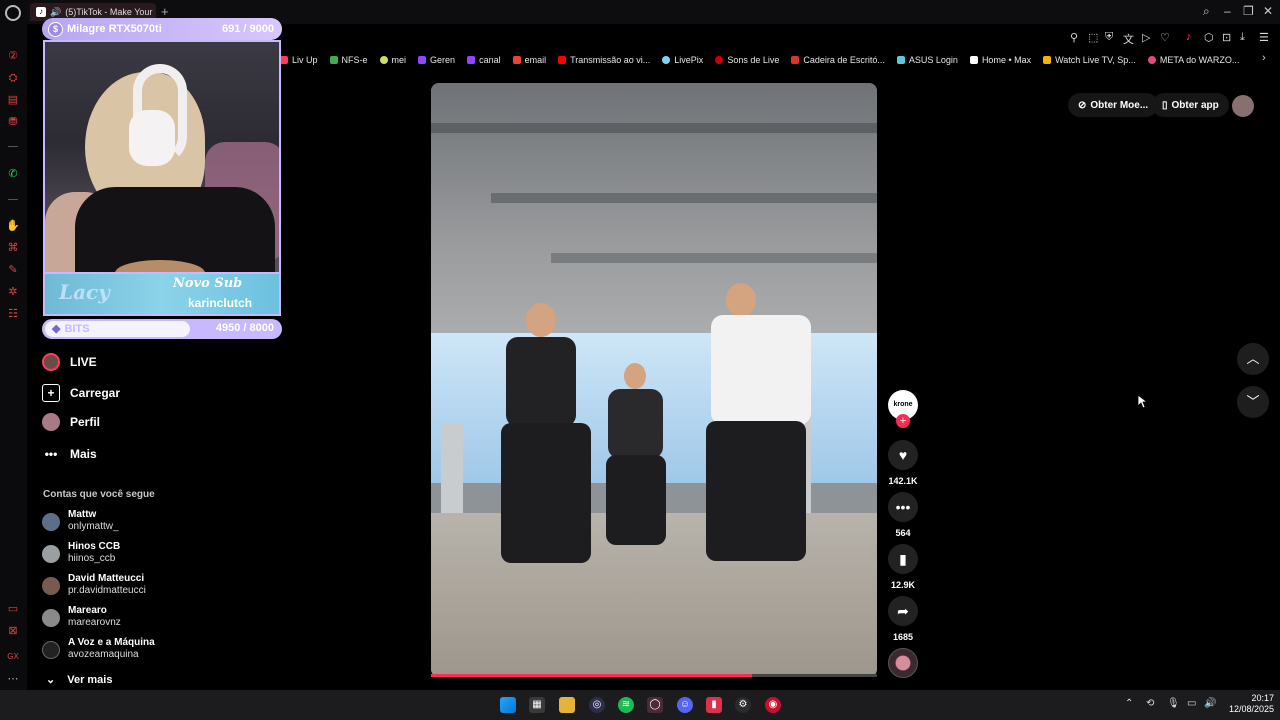  Describe the element at coordinates (1191, 703) in the screenshot. I see `network-icon: ▭` at that location.